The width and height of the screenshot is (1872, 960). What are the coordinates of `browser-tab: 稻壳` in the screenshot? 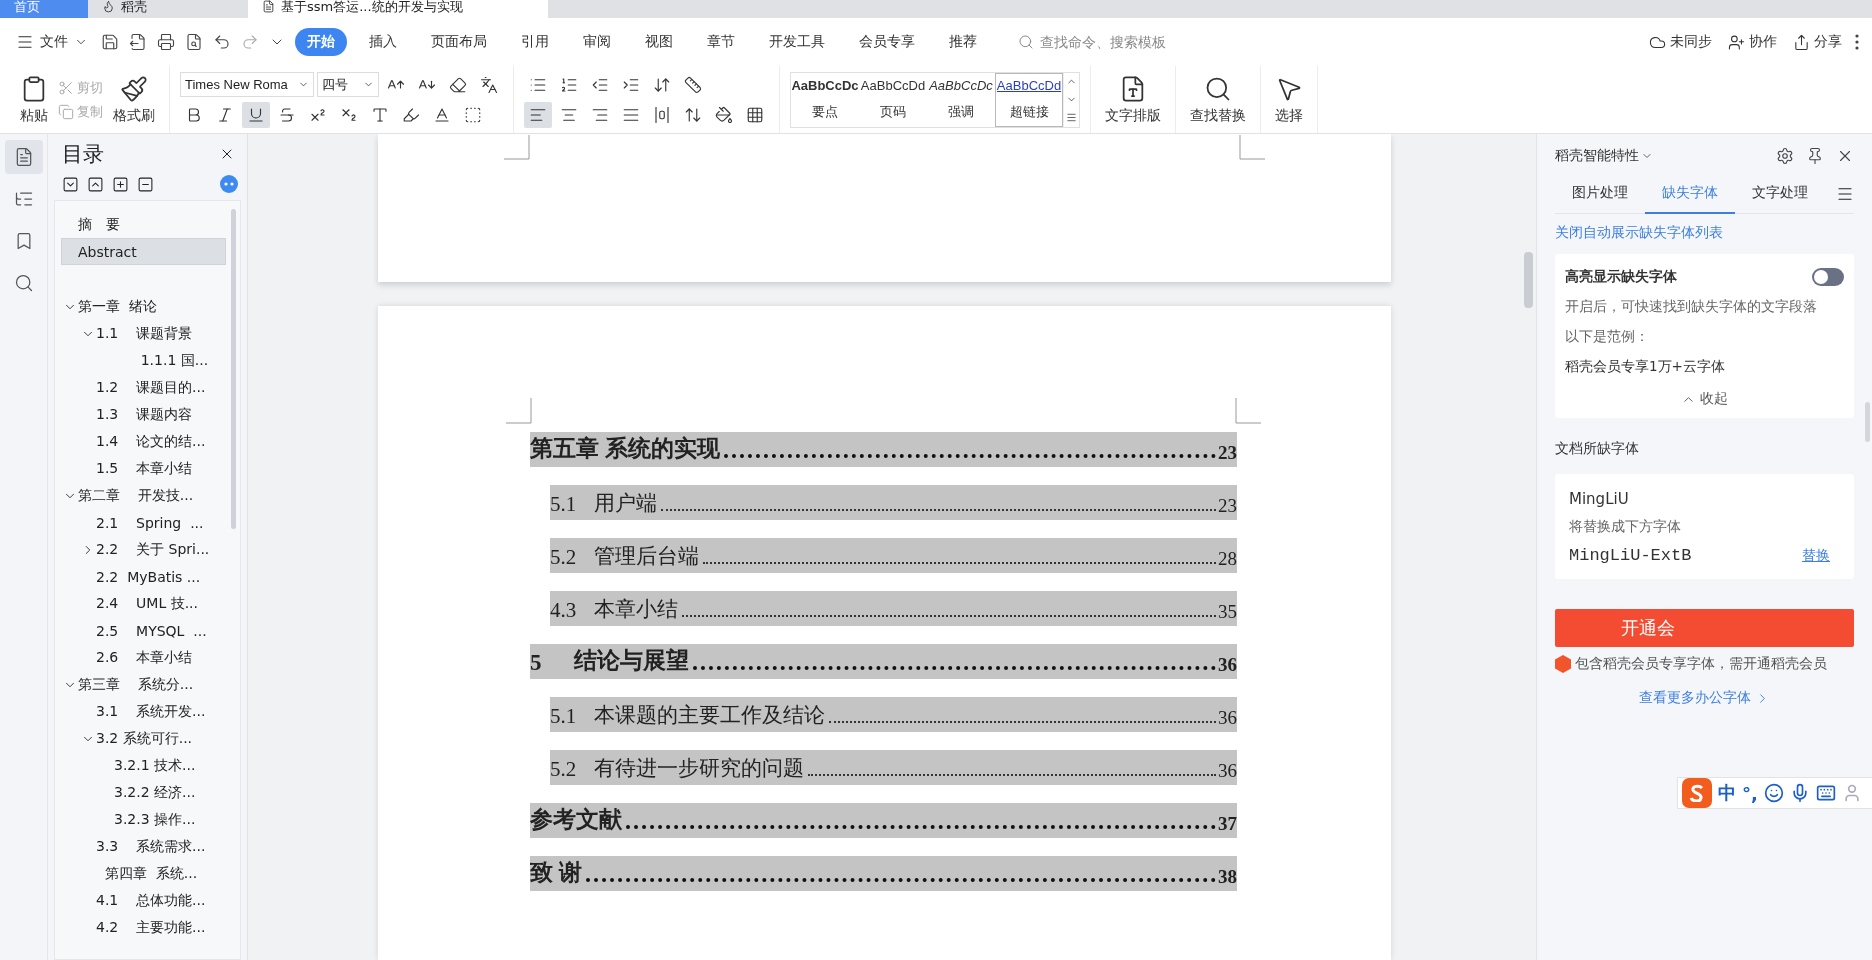 It's located at (168, 9).